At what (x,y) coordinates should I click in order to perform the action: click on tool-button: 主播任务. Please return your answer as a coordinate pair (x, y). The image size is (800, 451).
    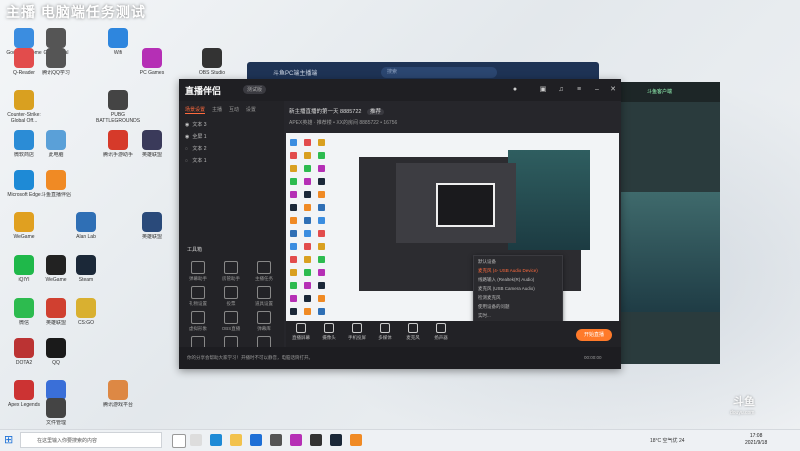
    Looking at the image, I should click on (264, 271).